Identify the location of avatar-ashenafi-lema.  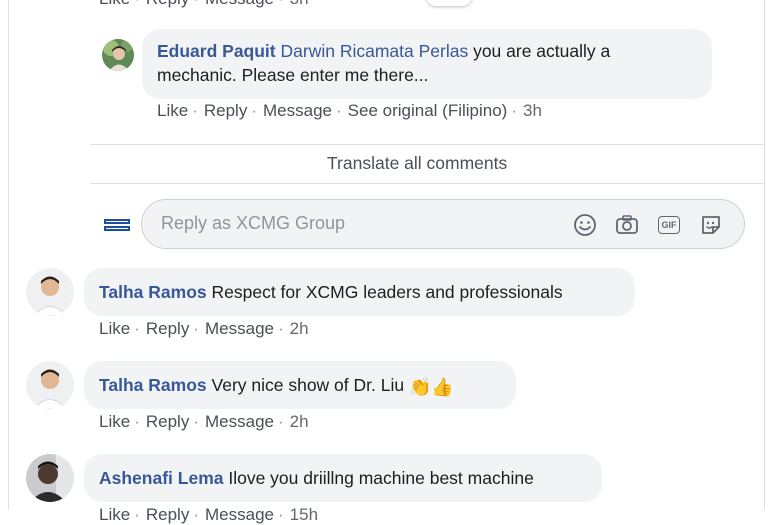
(50, 478).